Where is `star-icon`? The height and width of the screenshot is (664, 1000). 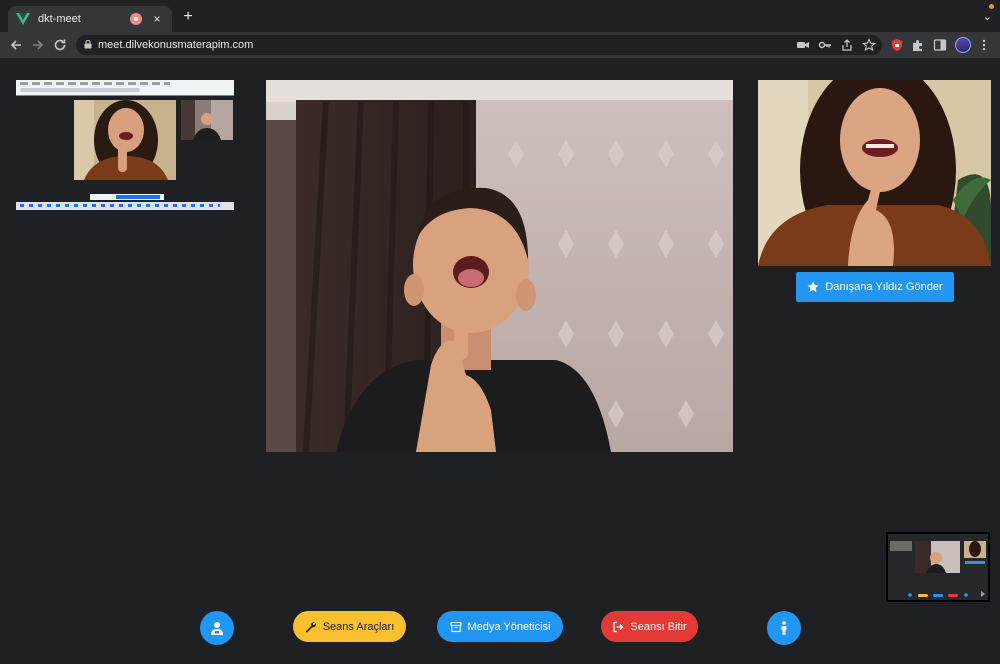 star-icon is located at coordinates (813, 286).